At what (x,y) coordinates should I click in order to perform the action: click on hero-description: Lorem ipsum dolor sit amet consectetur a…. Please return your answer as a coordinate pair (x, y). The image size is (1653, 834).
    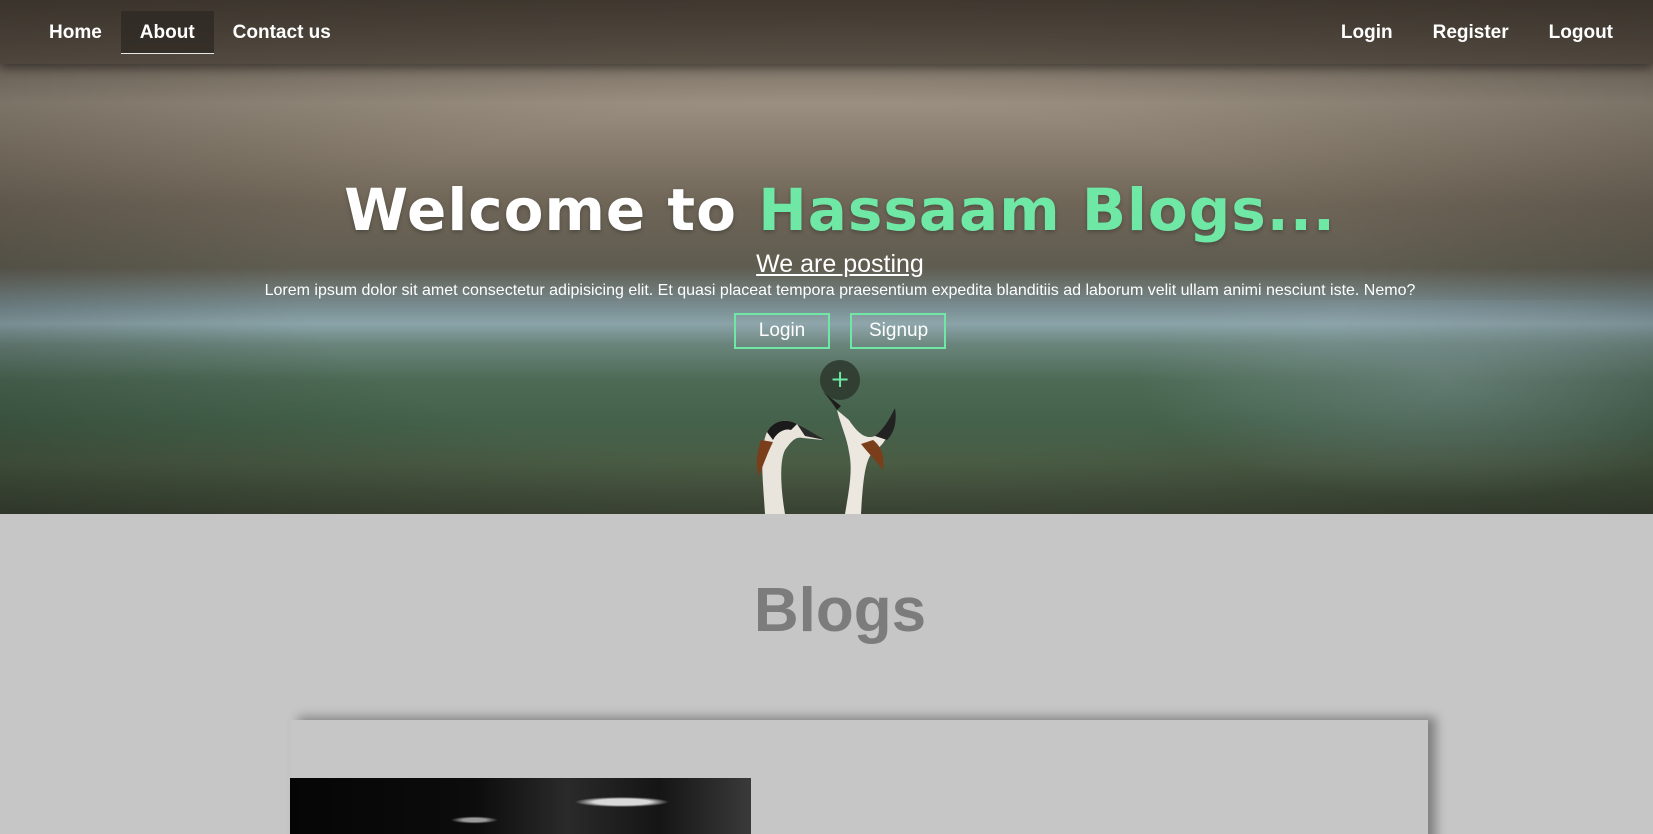
    Looking at the image, I should click on (840, 290).